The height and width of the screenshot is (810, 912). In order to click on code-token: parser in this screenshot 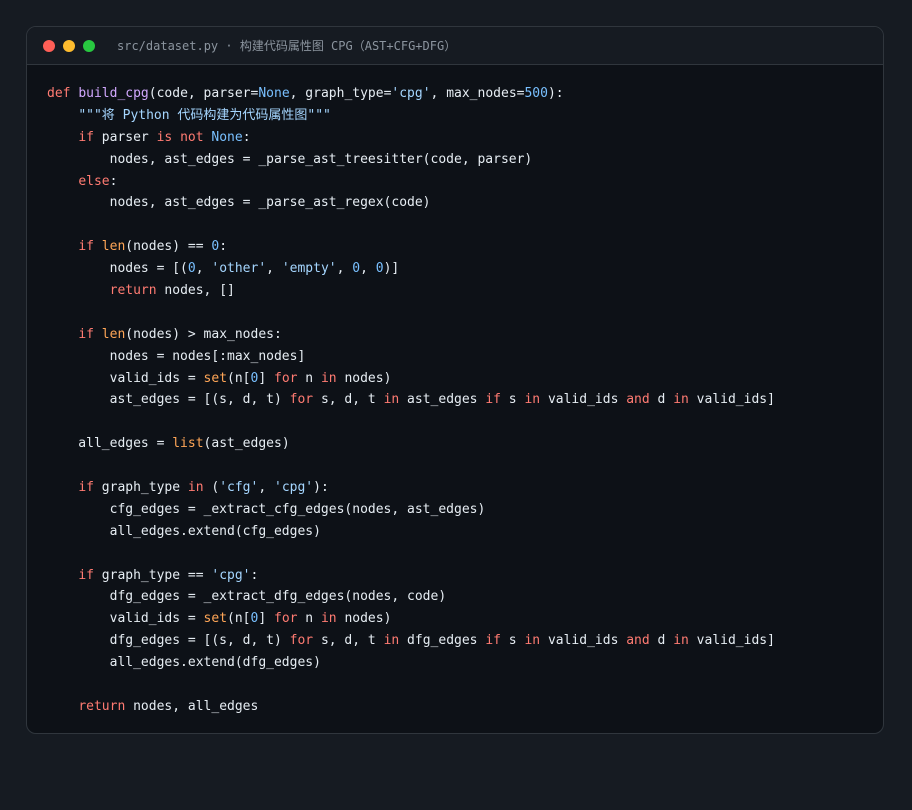, I will do `click(125, 137)`.